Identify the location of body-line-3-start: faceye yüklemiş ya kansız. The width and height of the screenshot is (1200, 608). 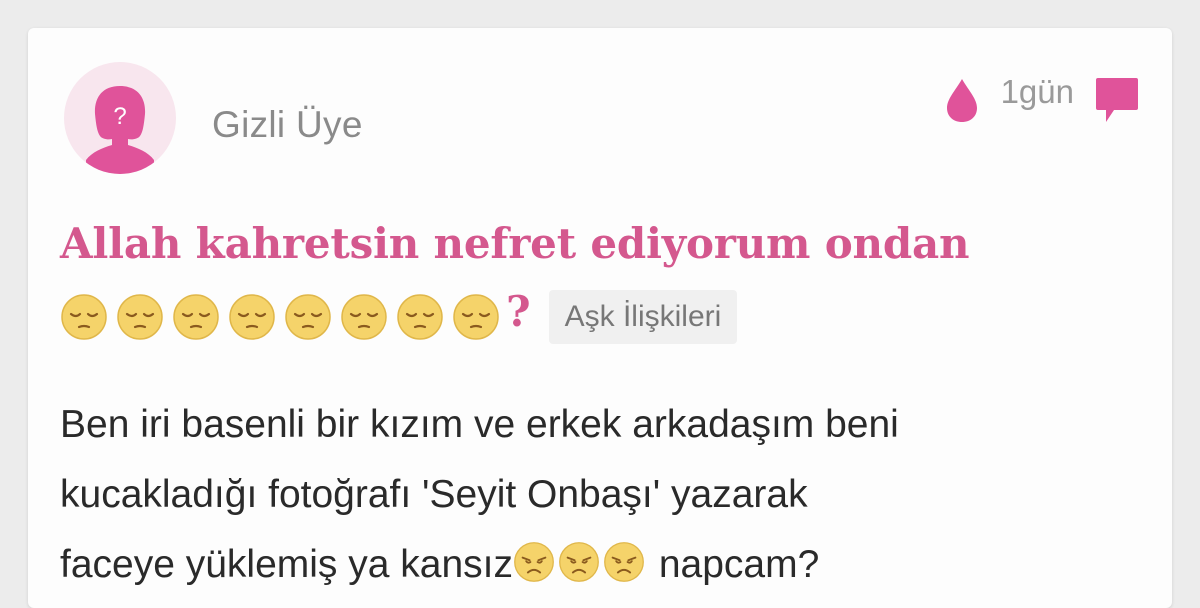
(287, 564).